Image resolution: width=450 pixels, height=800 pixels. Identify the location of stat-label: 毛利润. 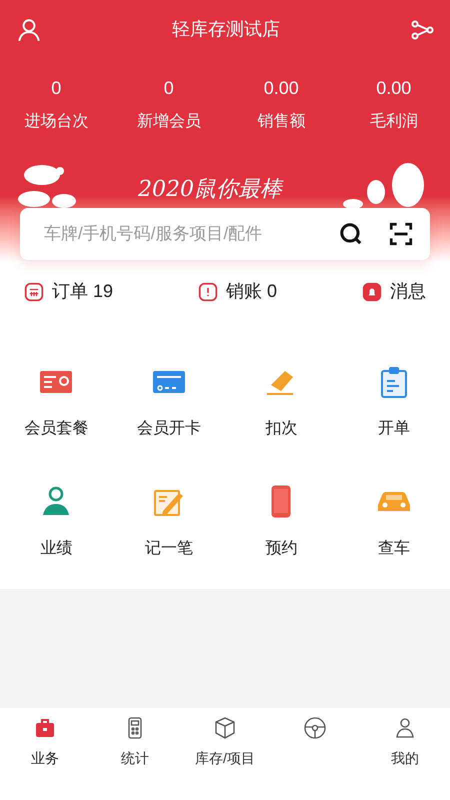
(394, 122).